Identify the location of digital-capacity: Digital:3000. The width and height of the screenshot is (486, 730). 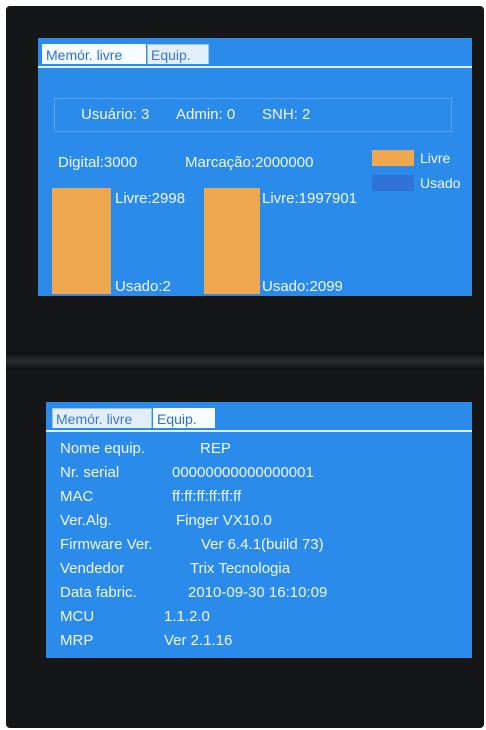
(98, 162).